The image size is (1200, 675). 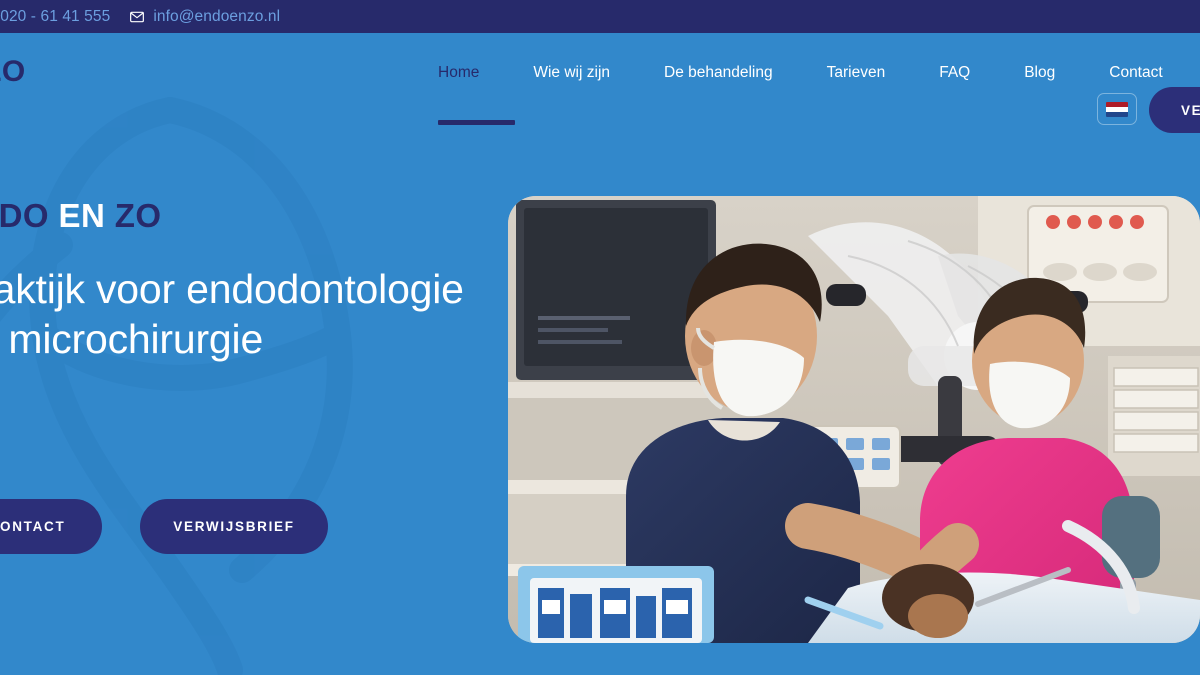 I want to click on email-contact: info@endoenzo.nl, so click(x=204, y=17).